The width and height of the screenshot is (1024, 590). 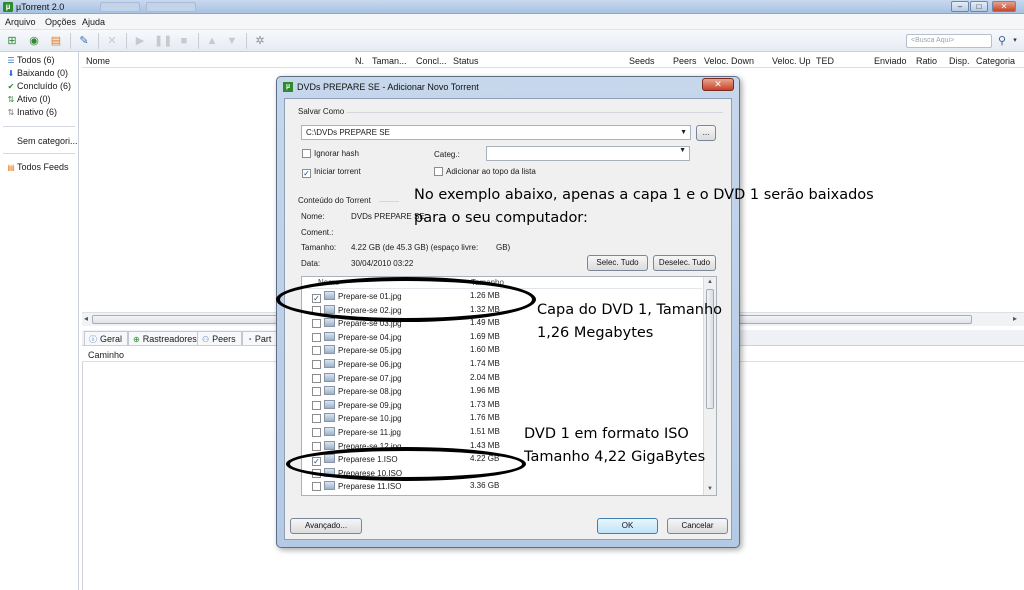 I want to click on close-button: ✕, so click(x=1004, y=6).